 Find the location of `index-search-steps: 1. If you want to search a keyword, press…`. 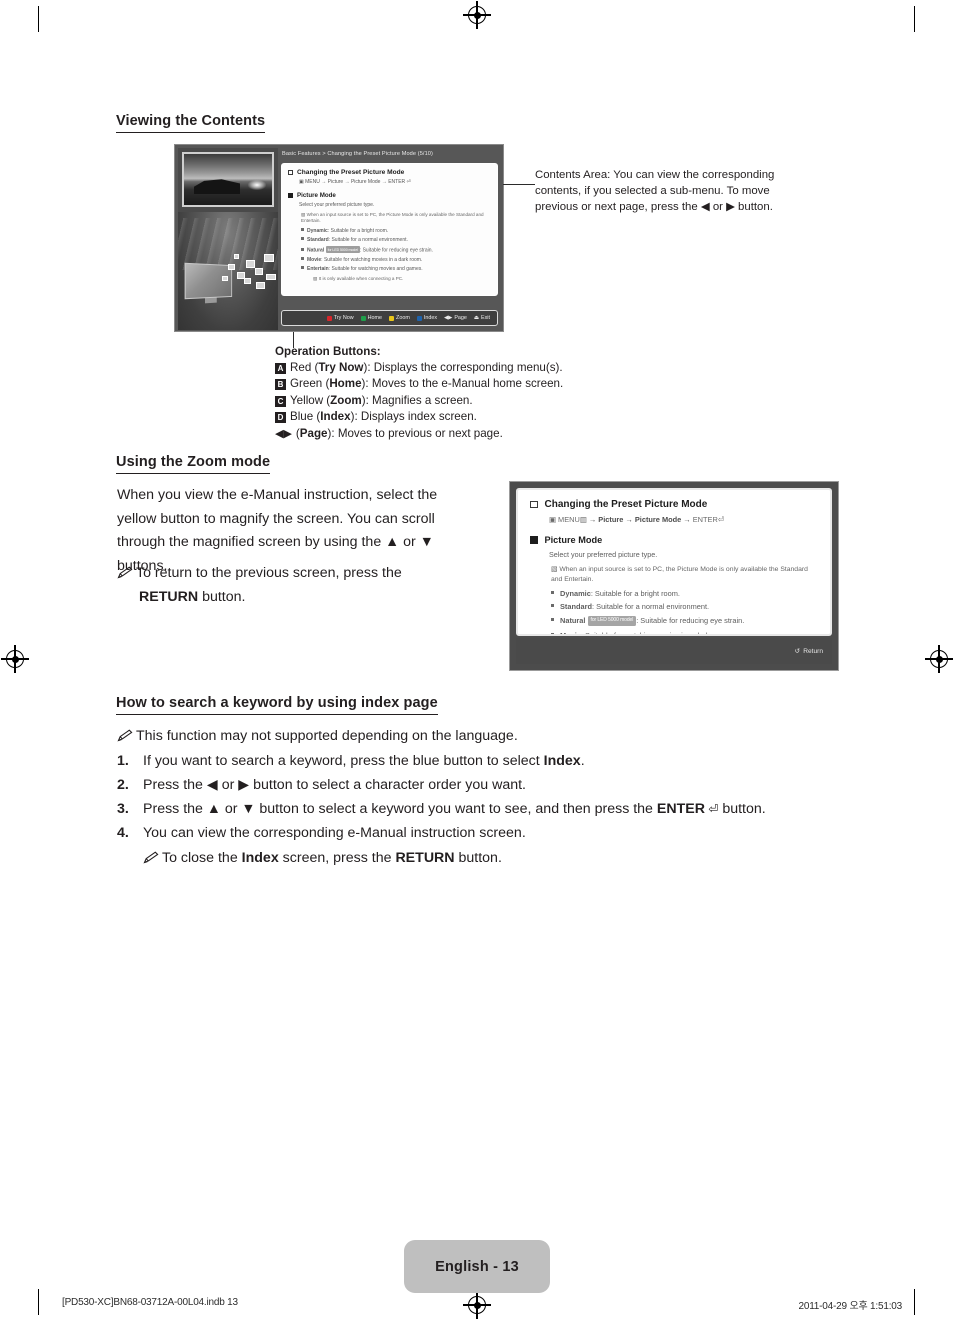

index-search-steps: 1. If you want to search a keyword, press… is located at coordinates (472, 797).